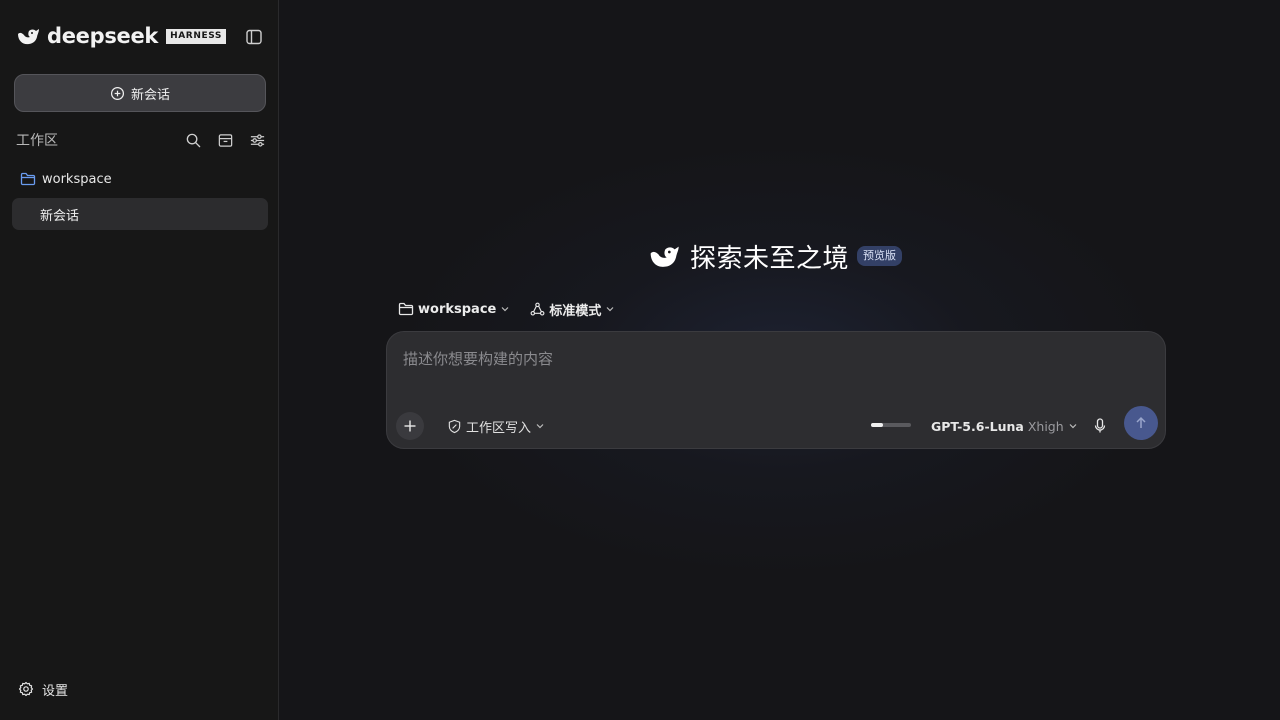  Describe the element at coordinates (77, 179) in the screenshot. I see `folder-name: workspace` at that location.